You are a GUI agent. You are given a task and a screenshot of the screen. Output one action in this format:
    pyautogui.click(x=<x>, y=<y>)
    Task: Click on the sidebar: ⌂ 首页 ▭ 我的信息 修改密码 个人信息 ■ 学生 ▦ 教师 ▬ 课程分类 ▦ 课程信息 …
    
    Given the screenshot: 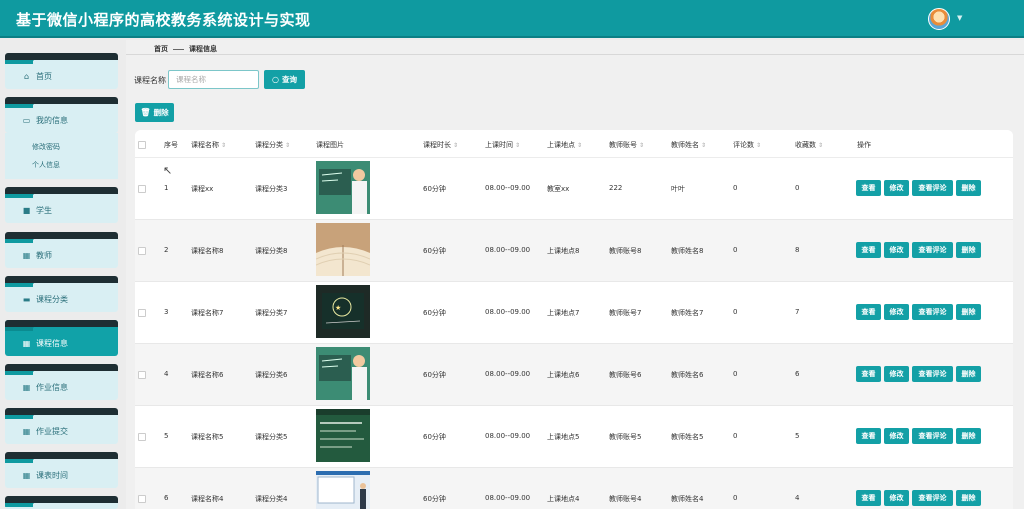 What is the action you would take?
    pyautogui.click(x=63, y=274)
    